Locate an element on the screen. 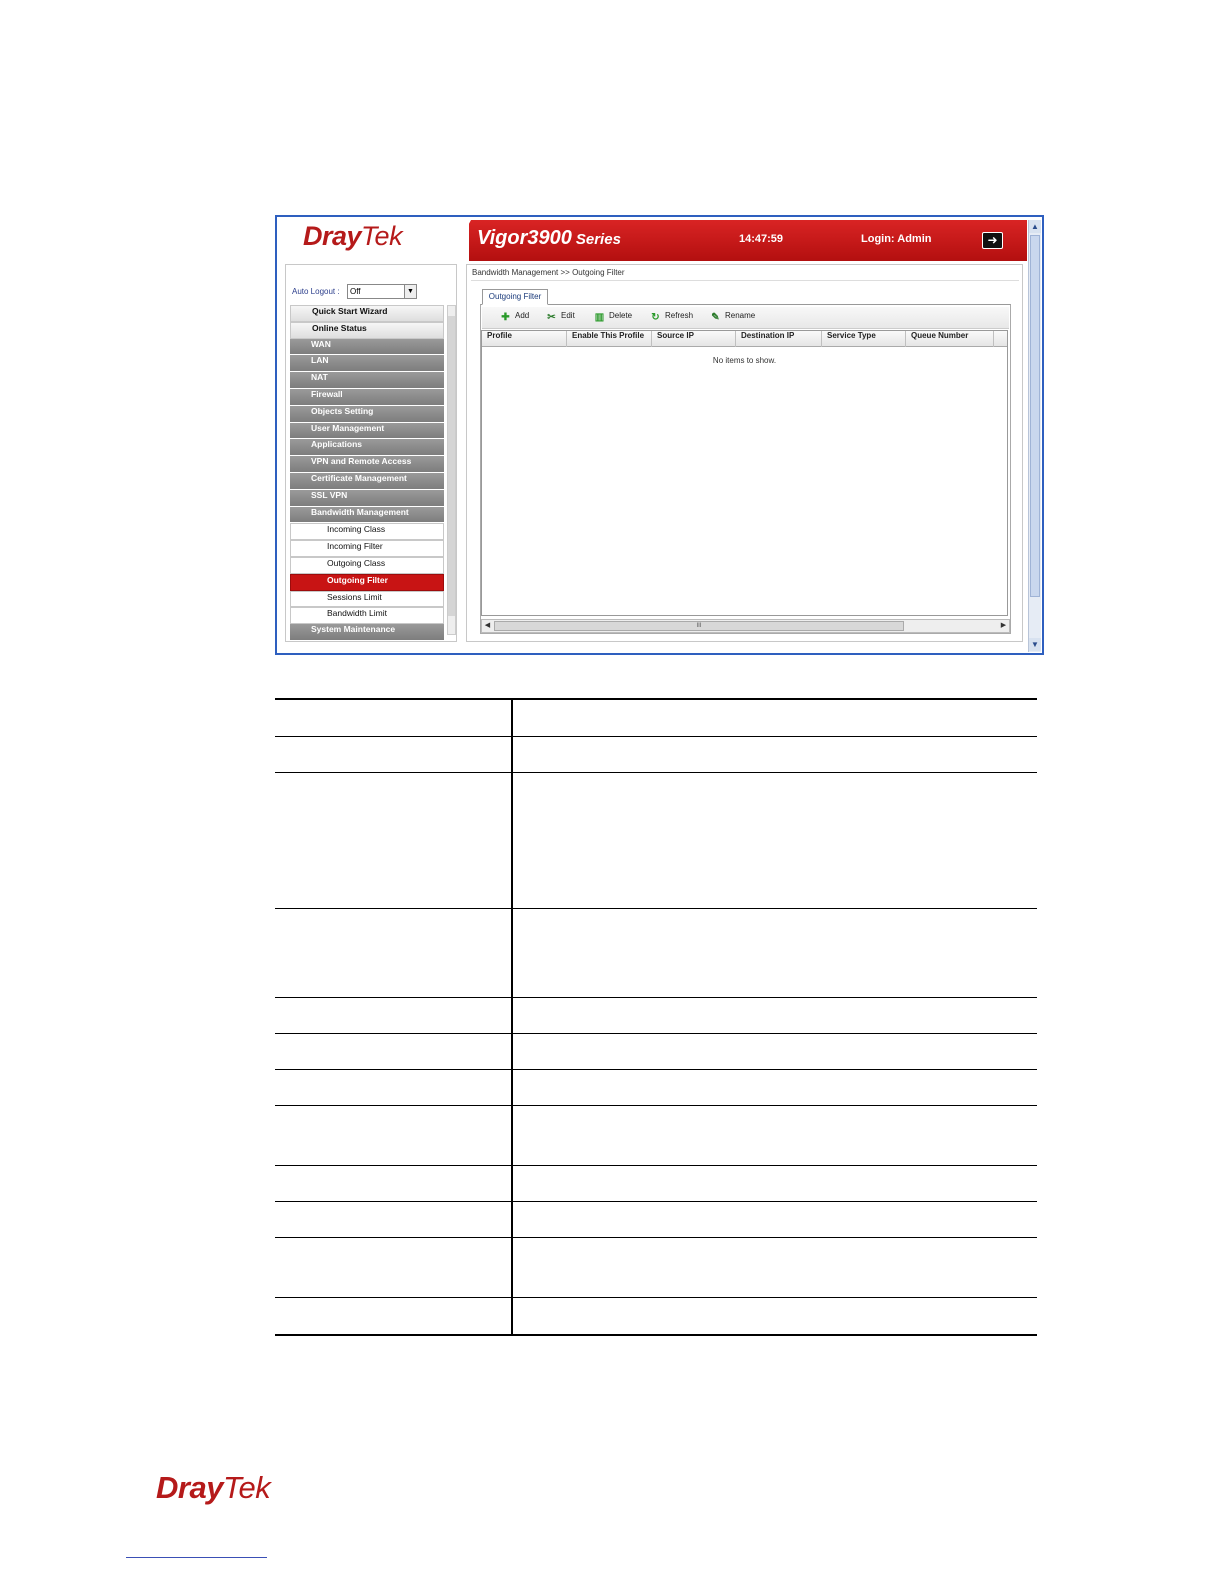 This screenshot has height=1584, width=1224. sidebar-item-online-status: Online Status is located at coordinates (367, 330).